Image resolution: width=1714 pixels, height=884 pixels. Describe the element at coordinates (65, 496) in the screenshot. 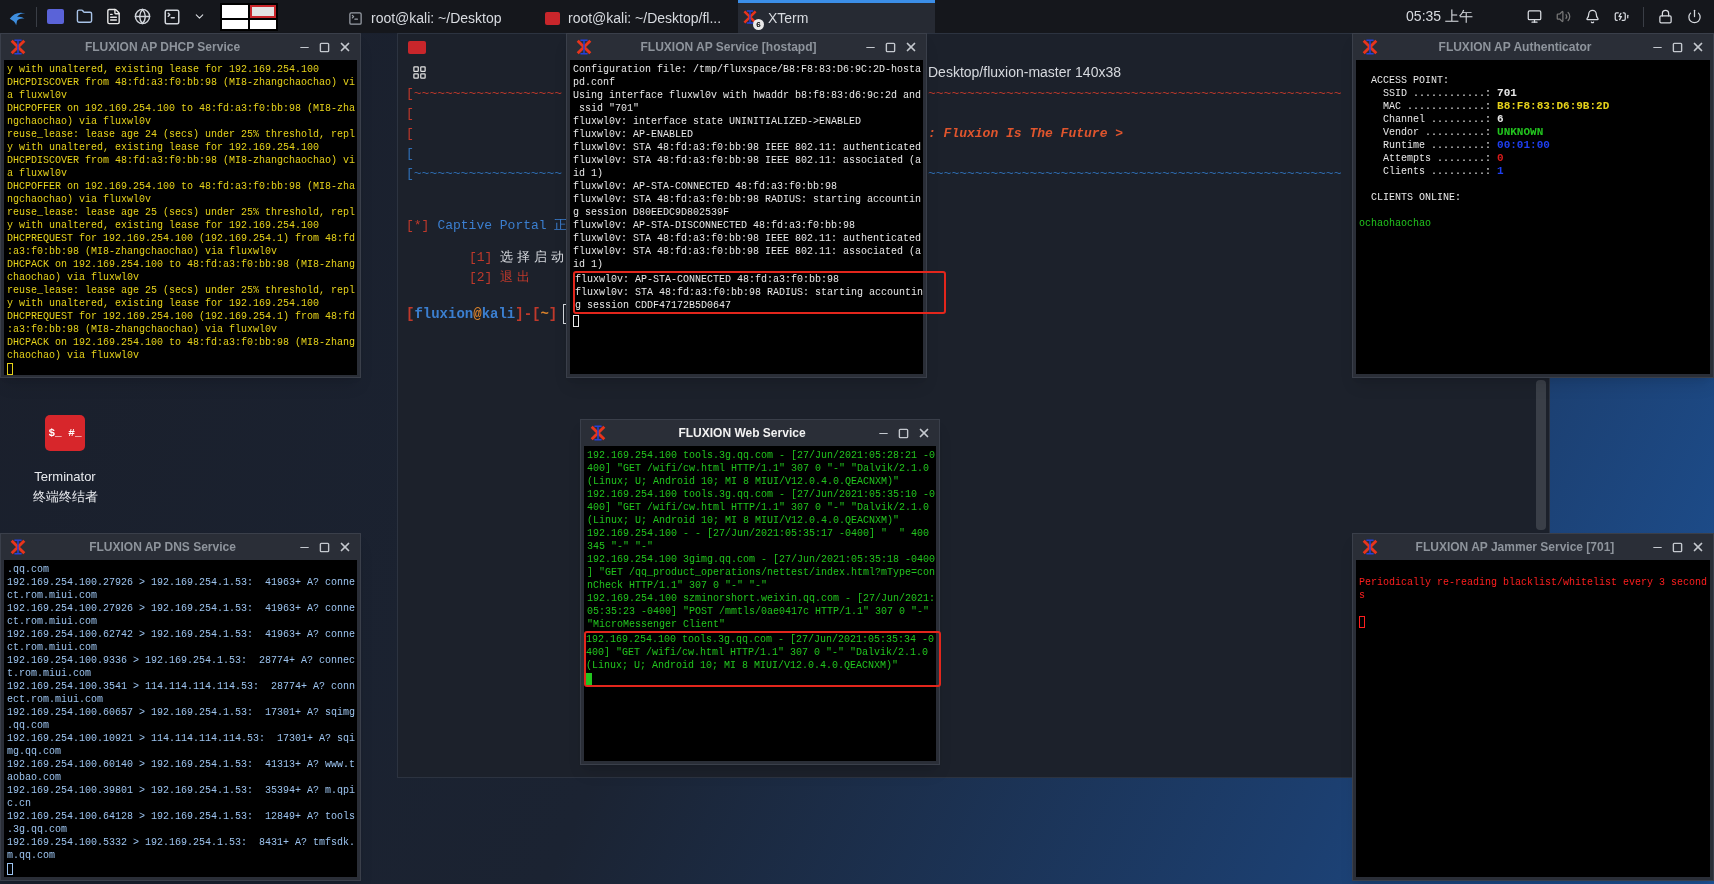

I see `icon-label: 终端终结者` at that location.